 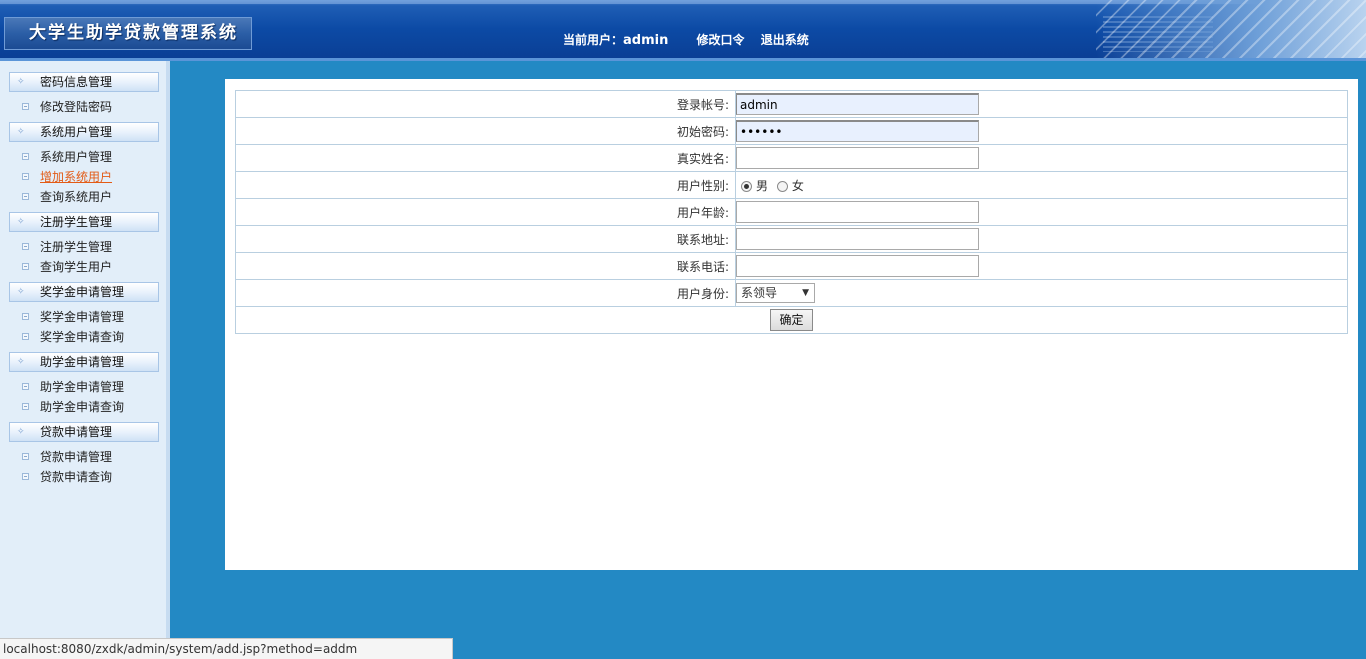 I want to click on sidebar-group-registered-students: ✧ 注册学生管理, so click(x=84, y=222).